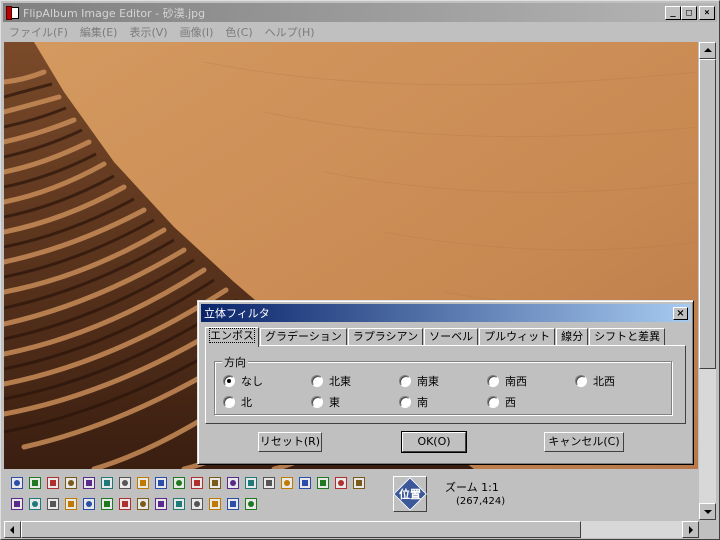 This screenshot has height=540, width=720. Describe the element at coordinates (341, 483) in the screenshot. I see `print-icon` at that location.